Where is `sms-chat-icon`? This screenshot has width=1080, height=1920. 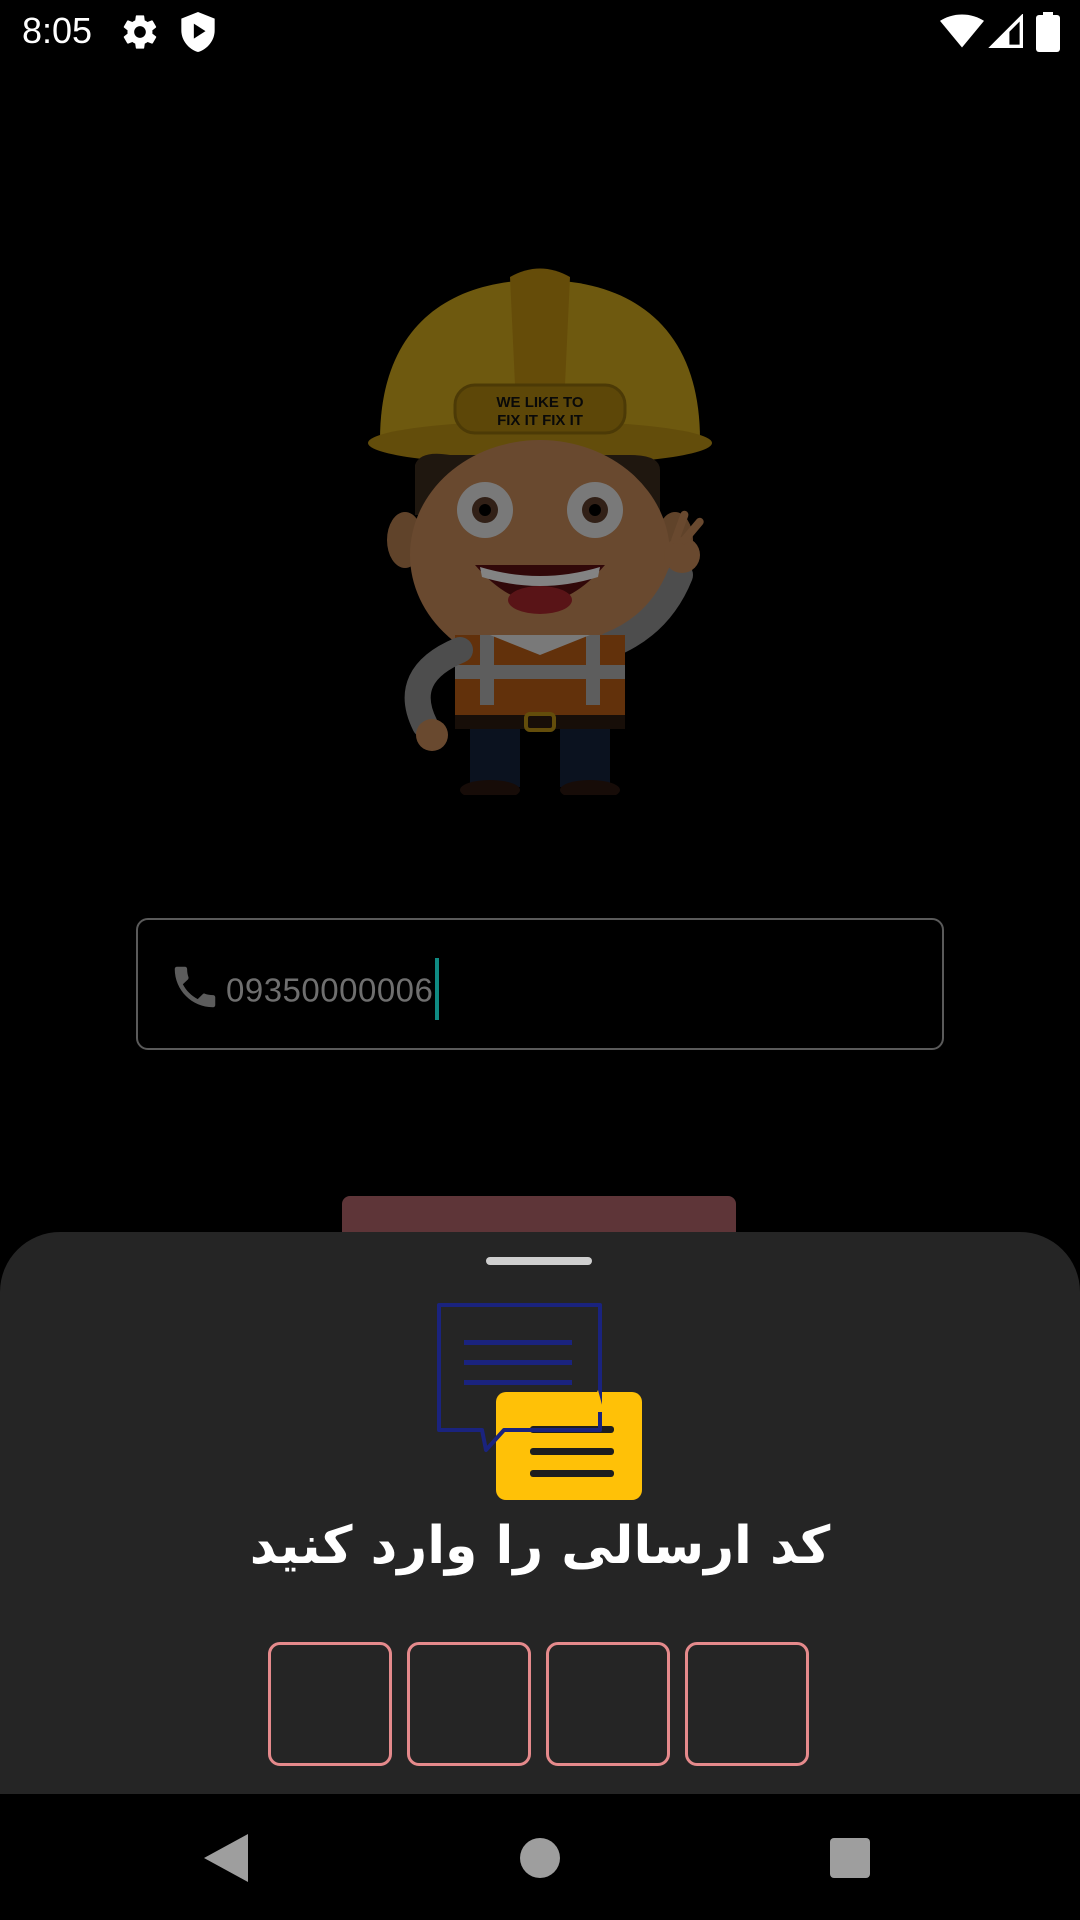
sms-chat-icon is located at coordinates (539, 1401).